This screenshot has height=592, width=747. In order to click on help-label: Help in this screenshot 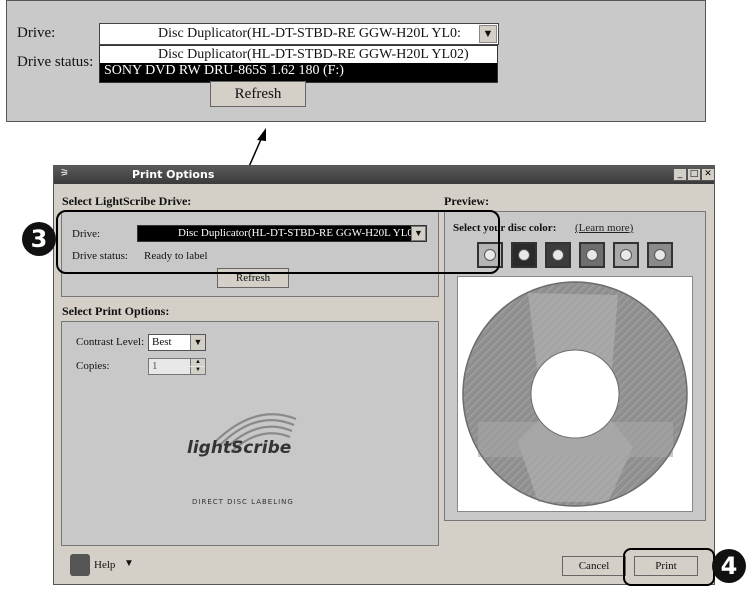, I will do `click(104, 565)`.